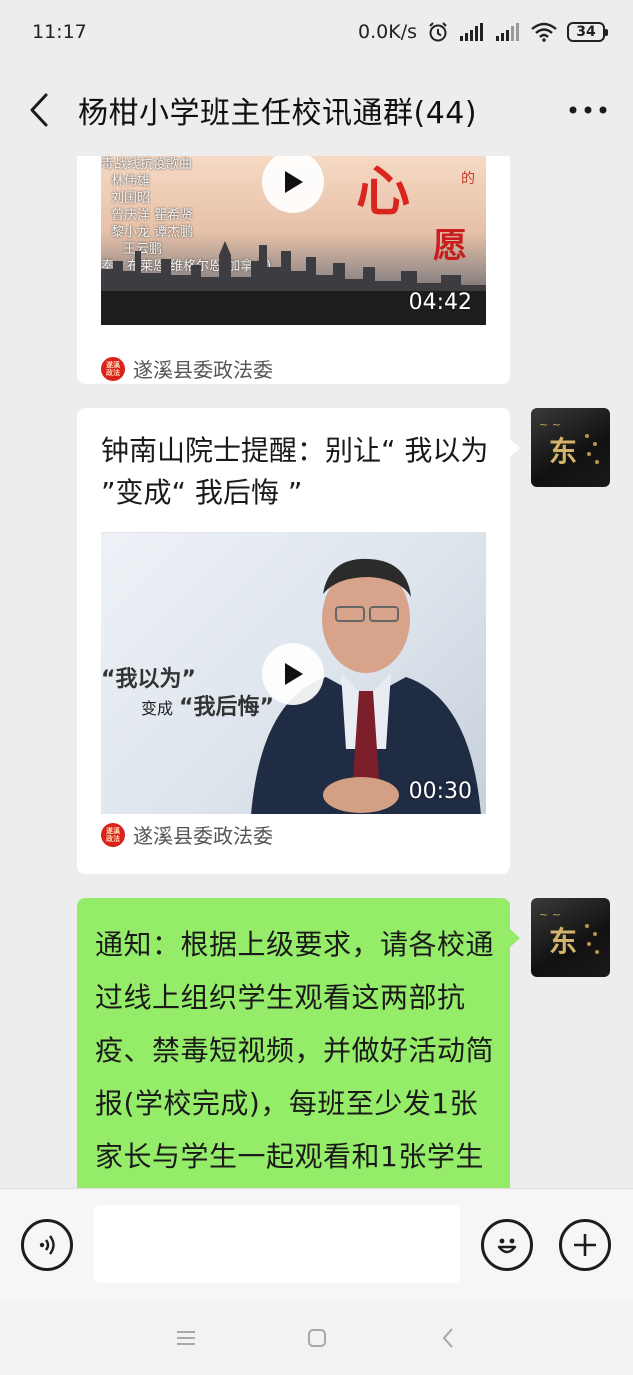 The image size is (633, 1375). What do you see at coordinates (316, 32) in the screenshot?
I see `status-bar: 11:17 0.0K/s 34` at bounding box center [316, 32].